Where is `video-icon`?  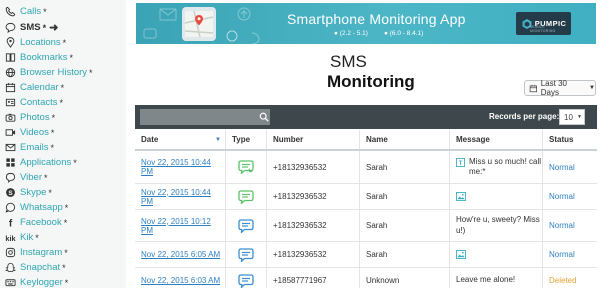
video-icon is located at coordinates (10, 133).